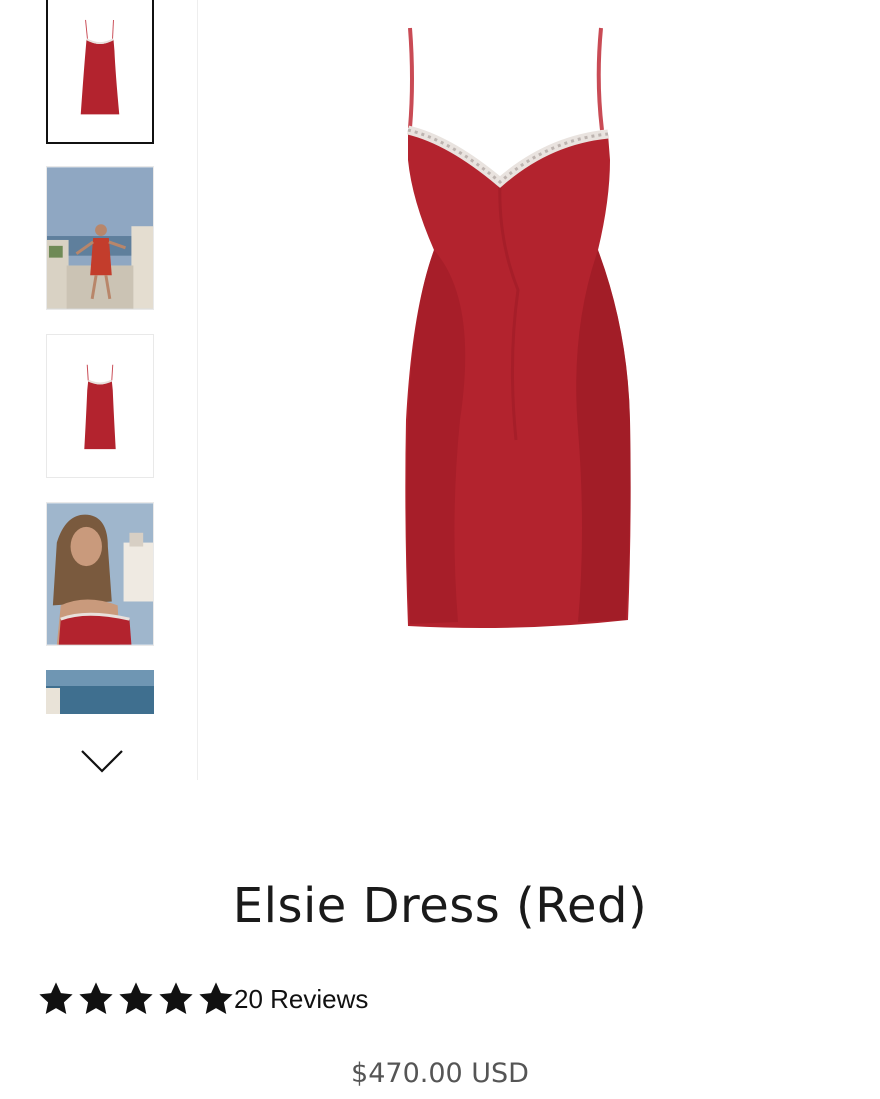  I want to click on rating-summary: 20 Reviews, so click(202, 999).